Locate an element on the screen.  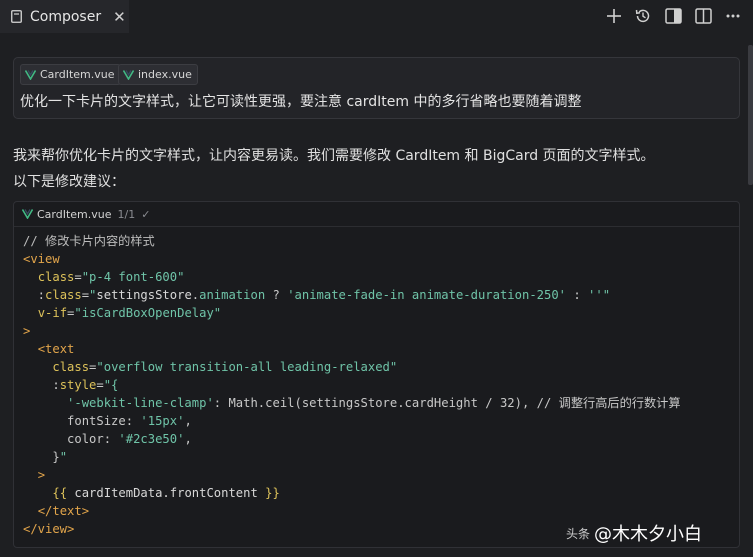
composer-tab: Composer ✕ is located at coordinates (64, 16).